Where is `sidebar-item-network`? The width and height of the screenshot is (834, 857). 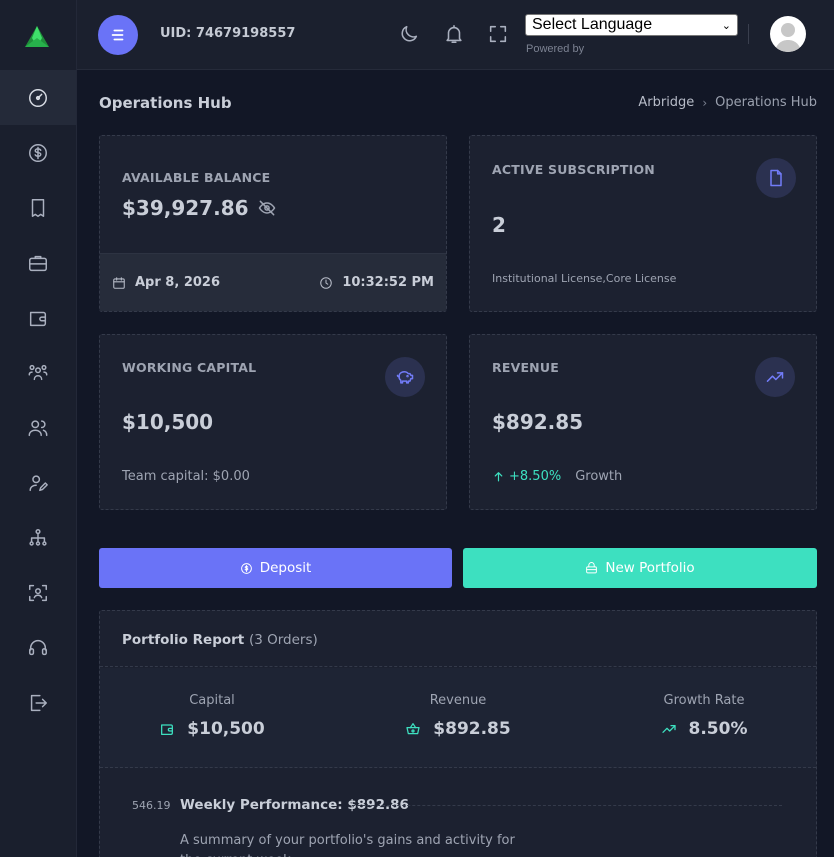 sidebar-item-network is located at coordinates (38, 537).